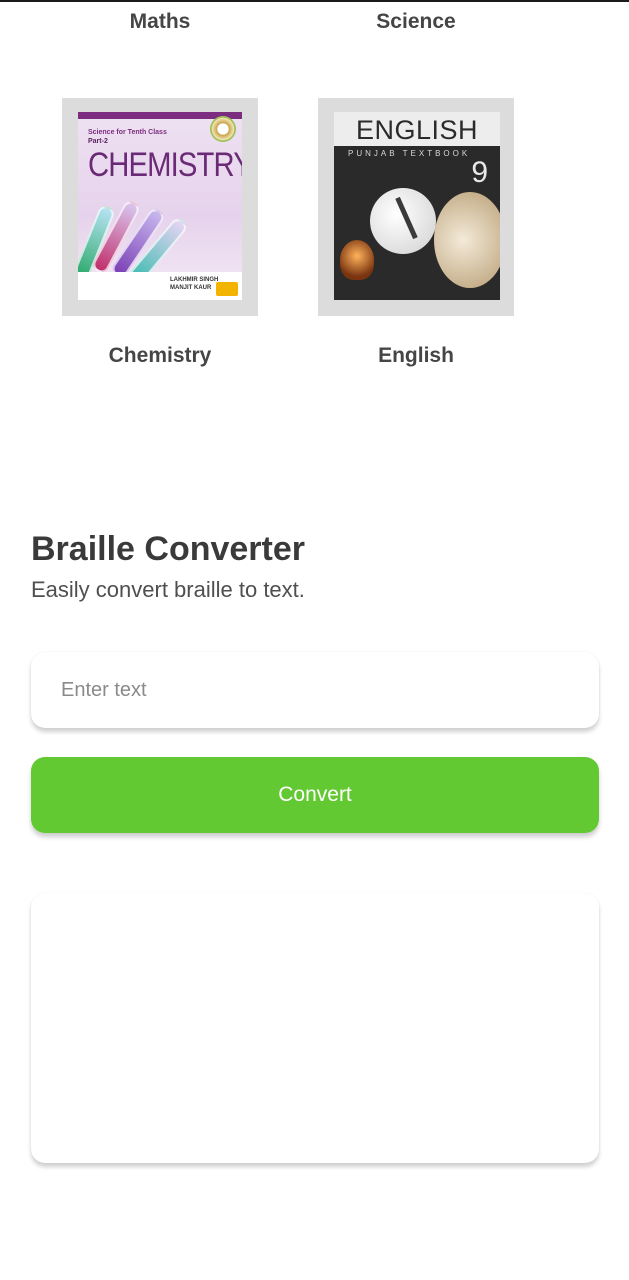 This screenshot has height=1280, width=629. Describe the element at coordinates (194, 284) in the screenshot. I see `cover-authors-text: LAKHMIR SINGH MANJIT KAUR` at that location.